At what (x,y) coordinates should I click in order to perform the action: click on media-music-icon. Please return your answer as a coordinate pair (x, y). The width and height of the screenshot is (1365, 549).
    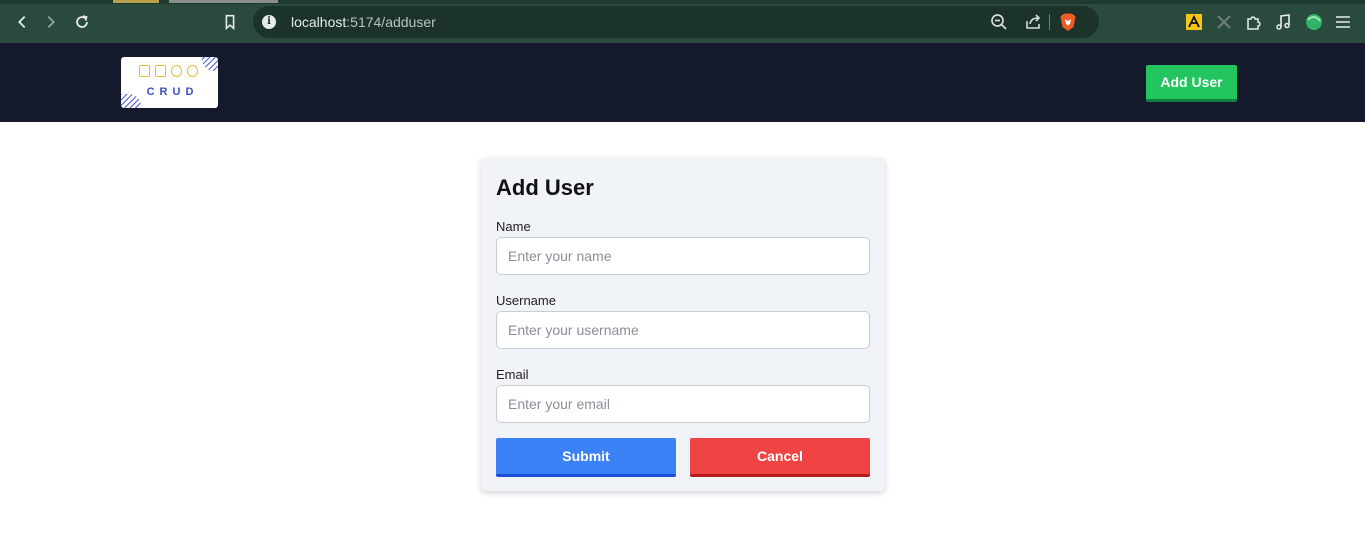
    Looking at the image, I should click on (1283, 22).